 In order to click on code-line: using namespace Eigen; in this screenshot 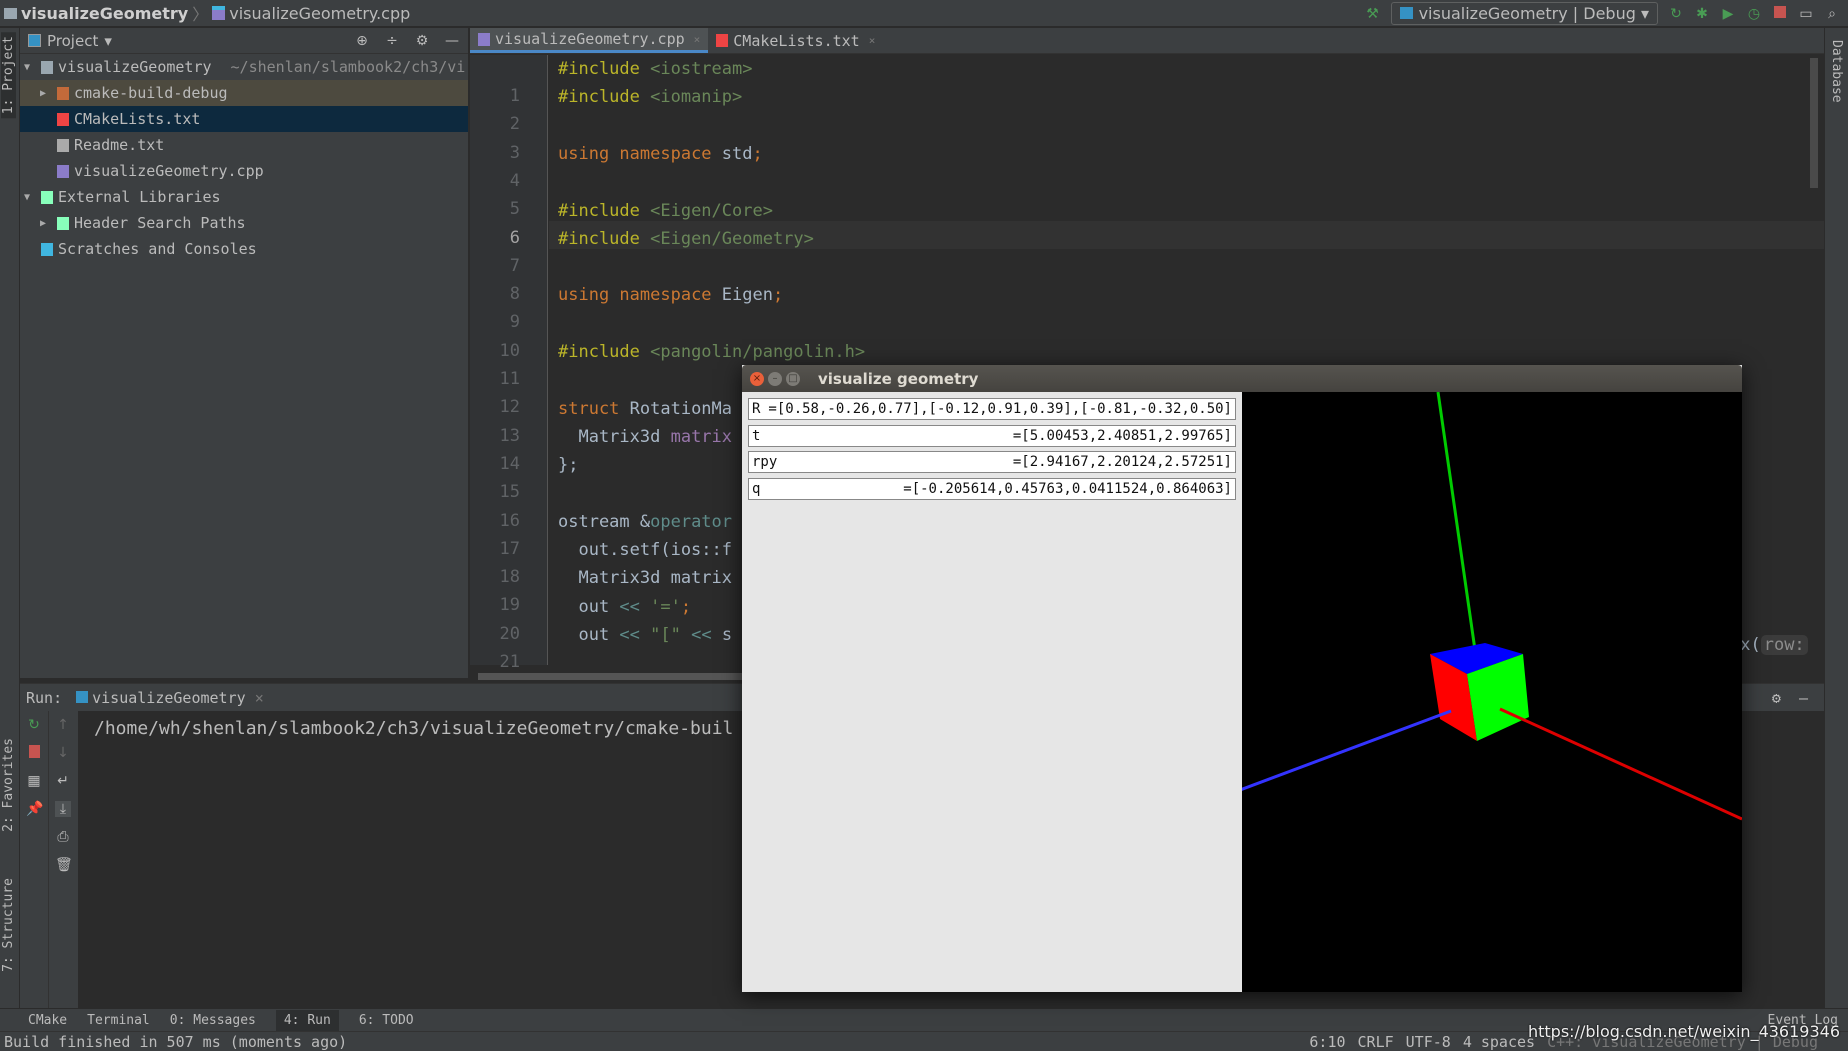, I will do `click(670, 295)`.